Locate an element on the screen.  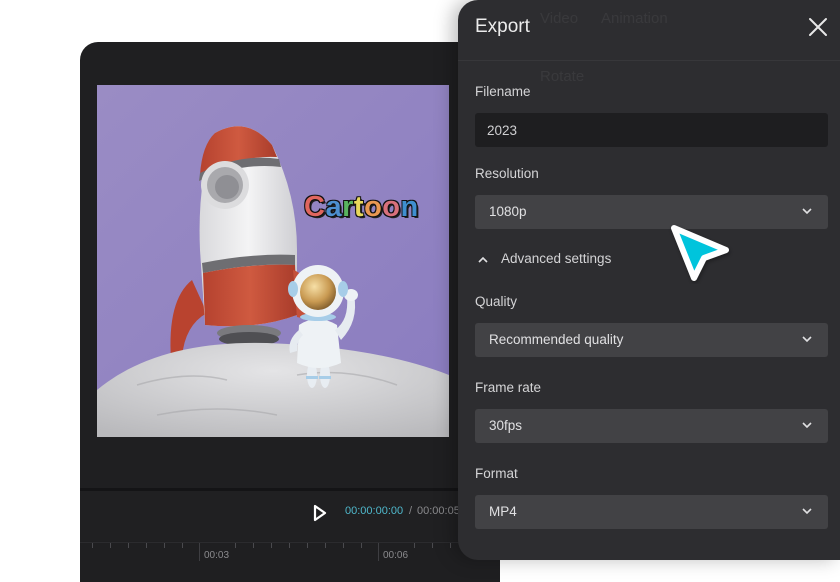
format-select: MP4 is located at coordinates (651, 512).